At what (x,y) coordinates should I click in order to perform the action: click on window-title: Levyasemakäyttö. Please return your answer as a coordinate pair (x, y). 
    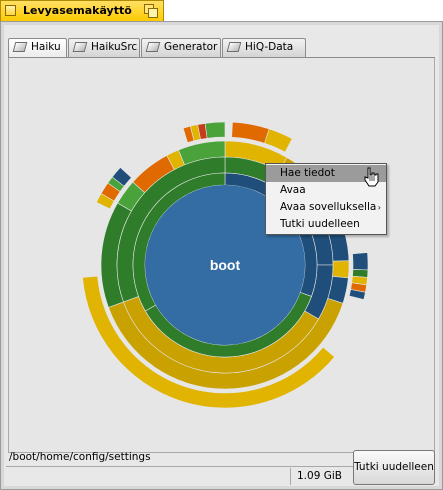
    Looking at the image, I should click on (77, 10).